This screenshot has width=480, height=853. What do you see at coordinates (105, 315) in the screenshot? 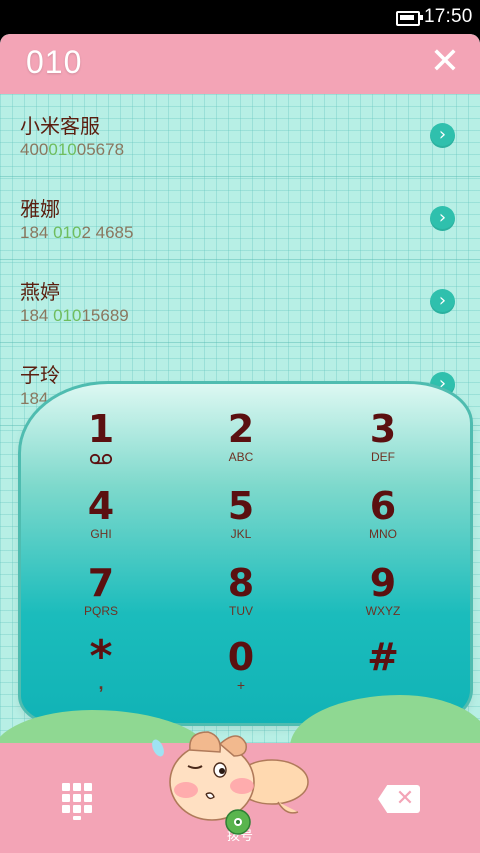
I see `number-suffix: 15689` at bounding box center [105, 315].